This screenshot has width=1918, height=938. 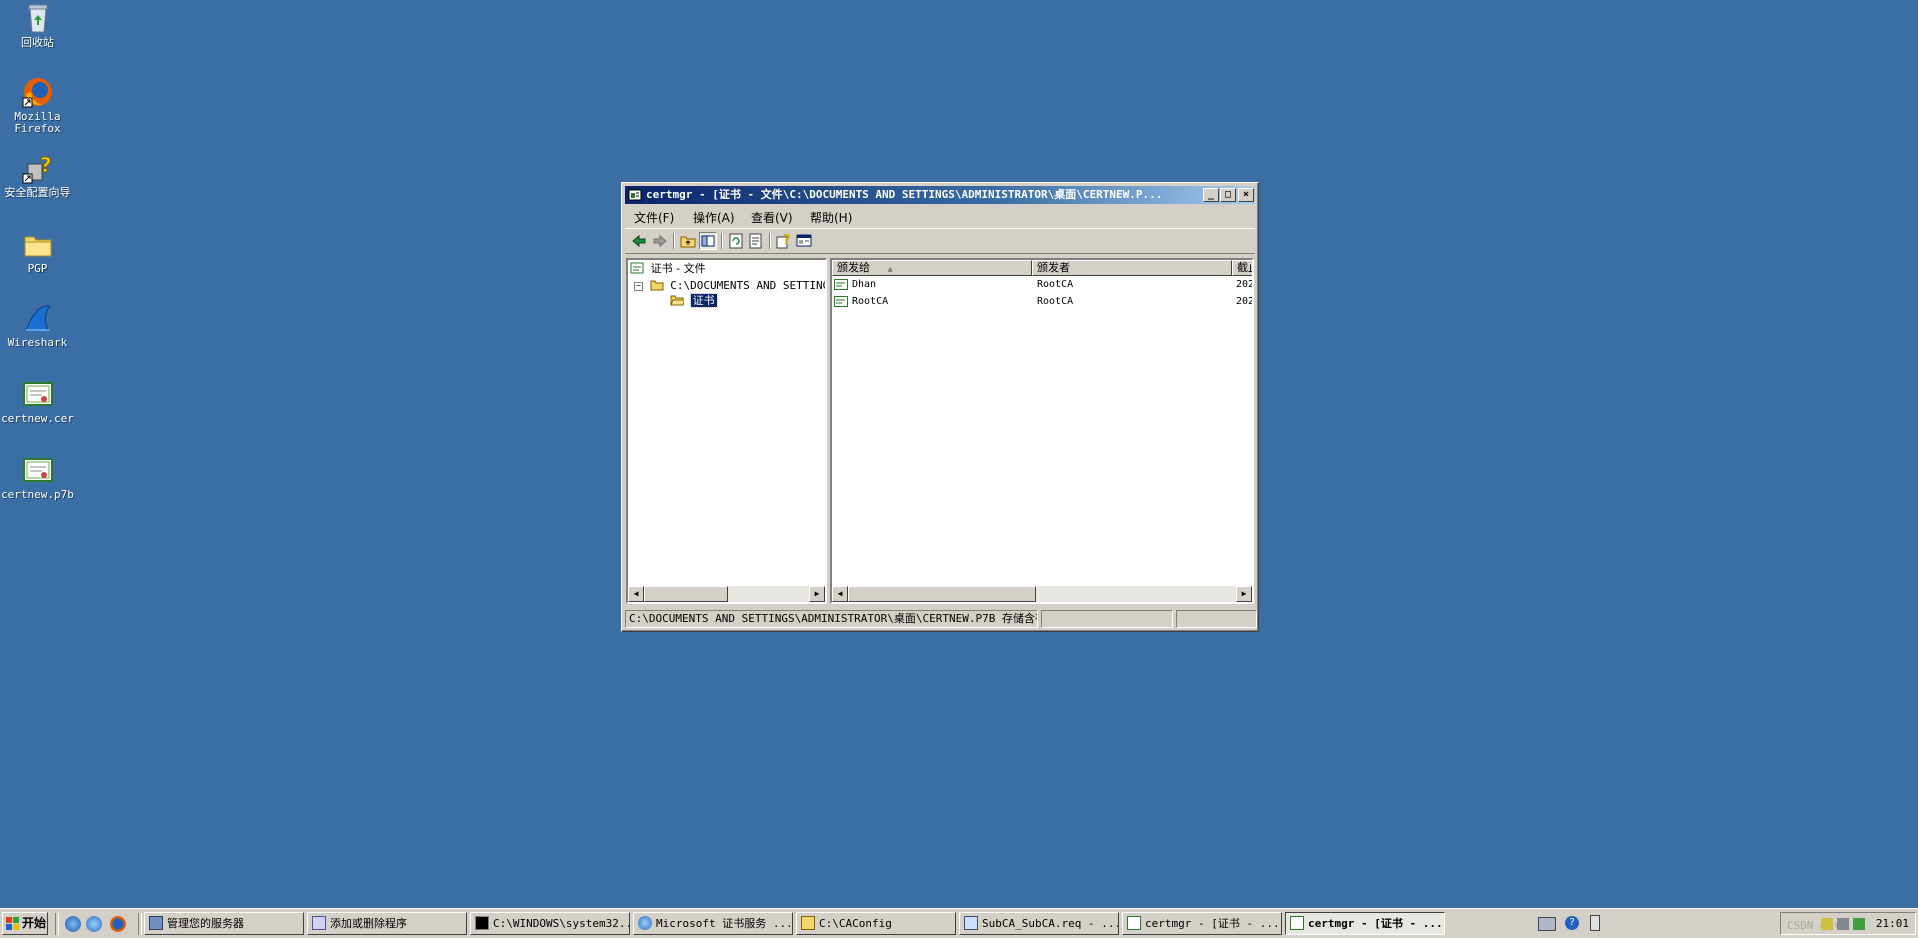 I want to click on cell-expires: 2025, so click(x=1245, y=284).